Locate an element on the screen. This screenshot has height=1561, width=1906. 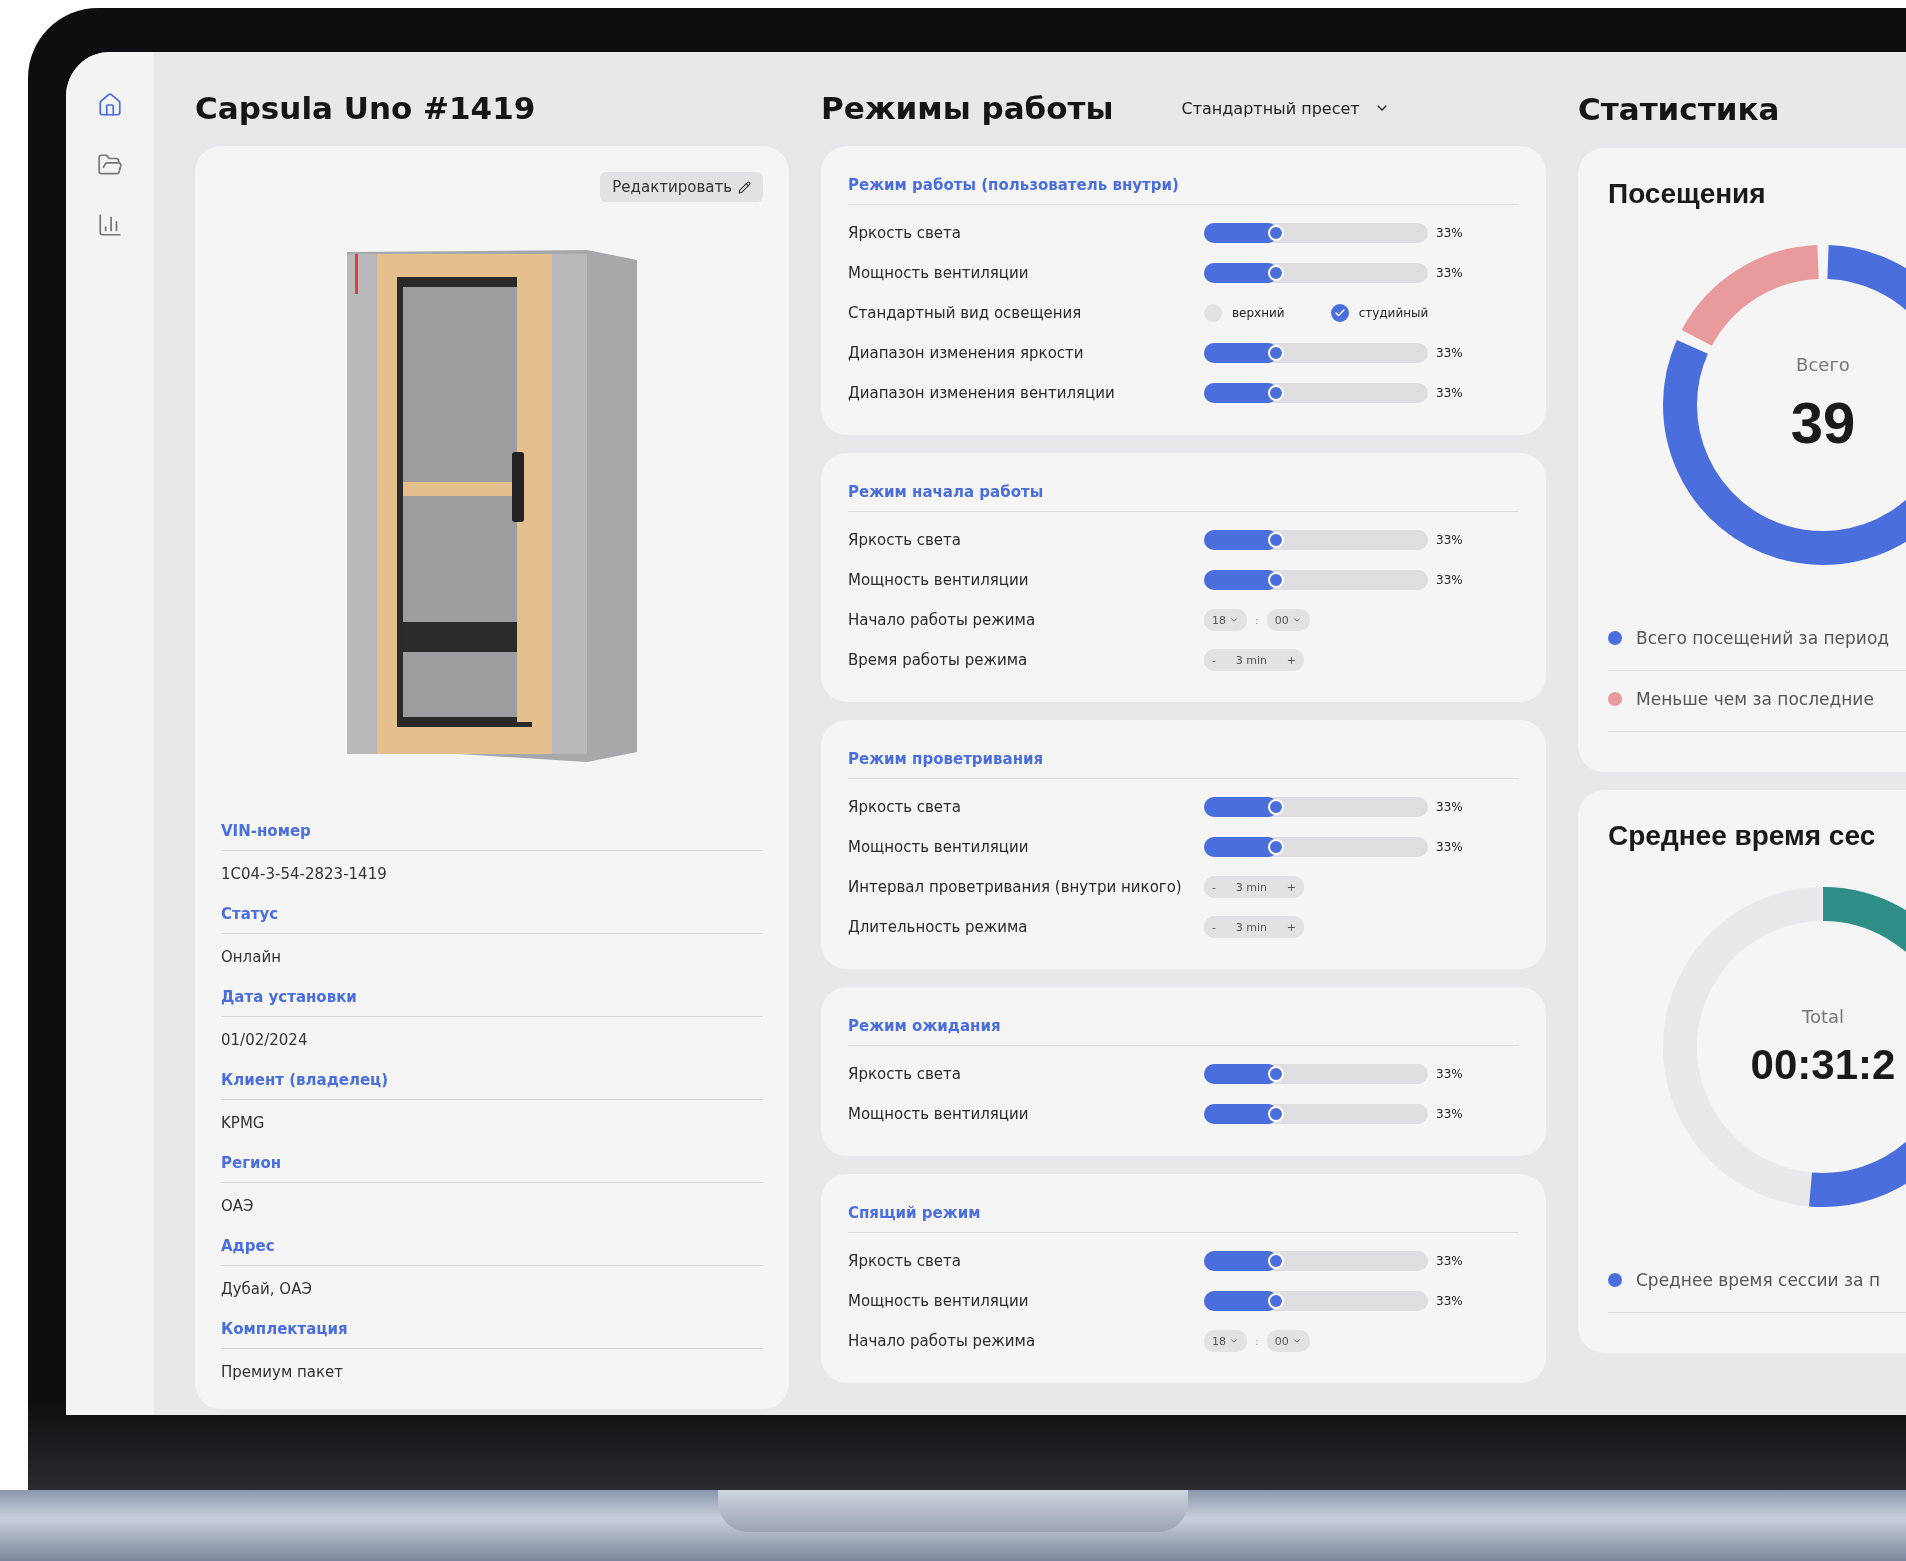
field-label: Комплектация is located at coordinates (492, 1334).